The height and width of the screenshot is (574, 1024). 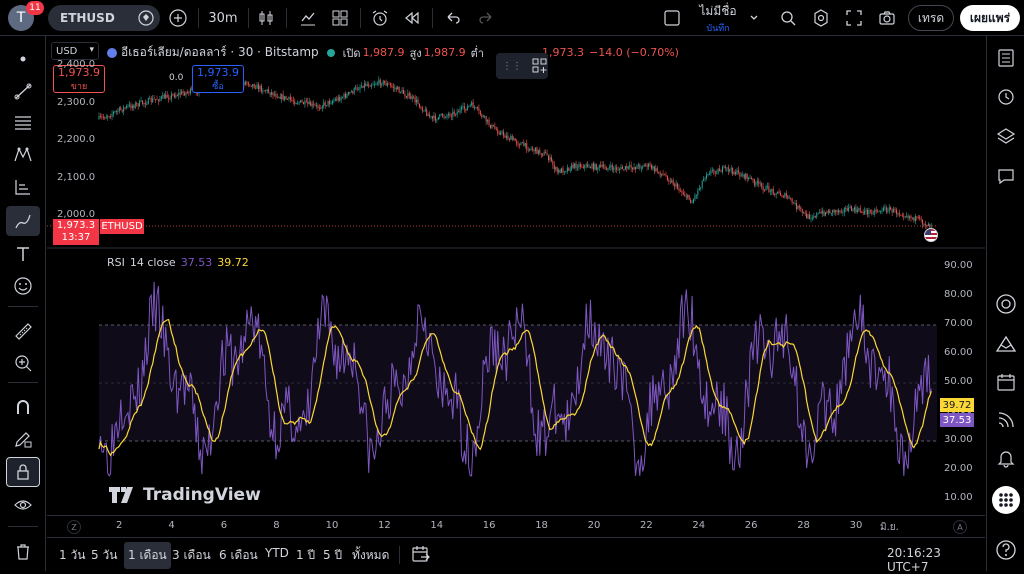 I want to click on text-tool, so click(x=23, y=254).